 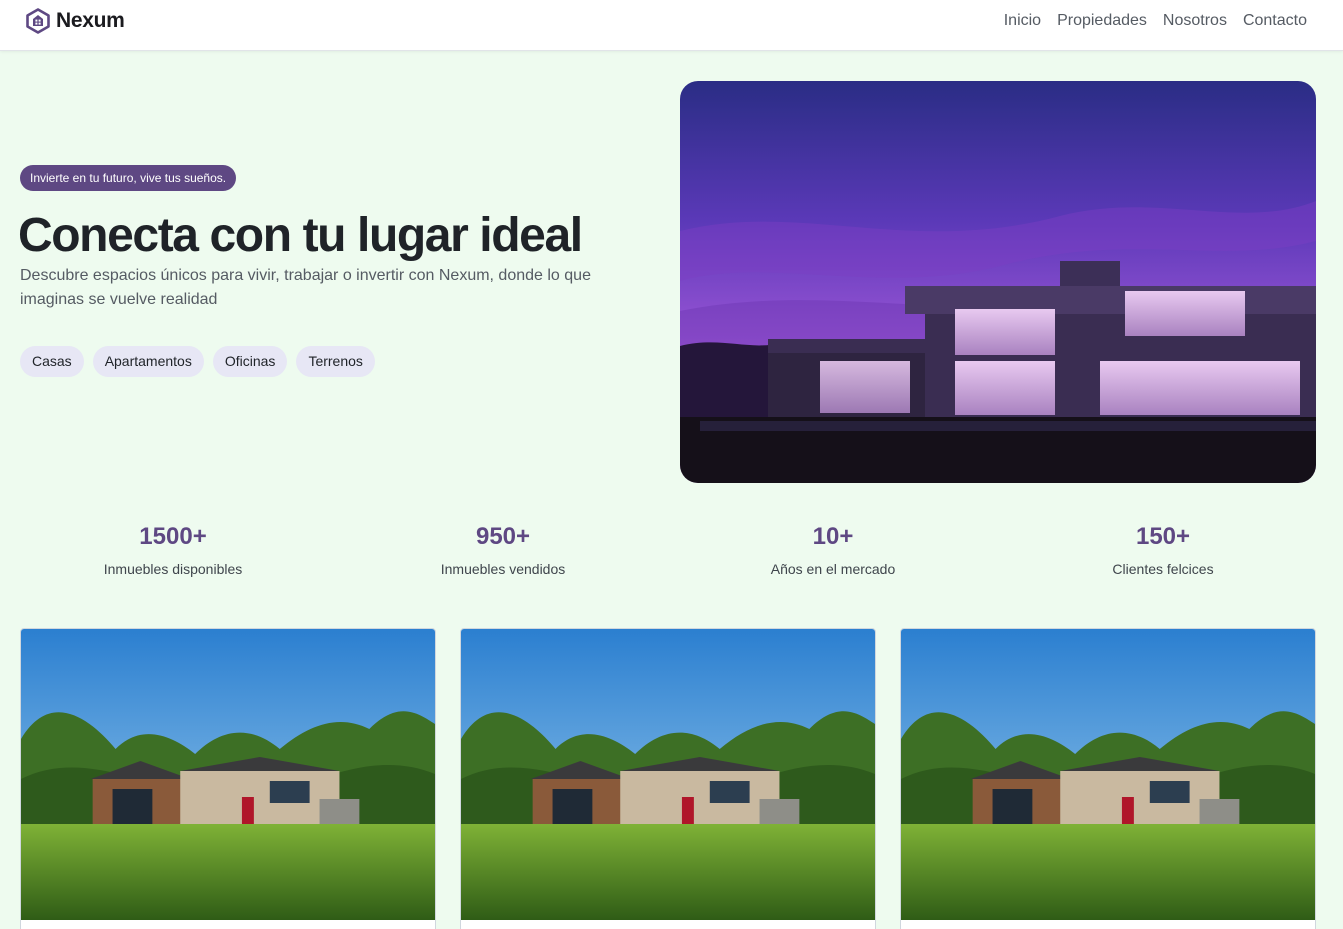 I want to click on stat-label: Años en el mercado, so click(x=833, y=569).